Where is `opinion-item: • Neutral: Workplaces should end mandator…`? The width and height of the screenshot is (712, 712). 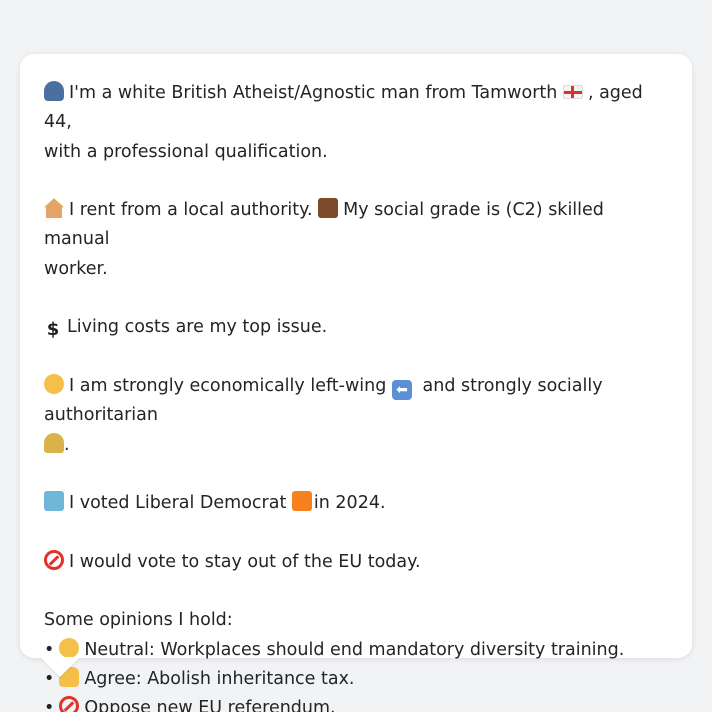 opinion-item: • Neutral: Workplaces should end mandator… is located at coordinates (358, 650).